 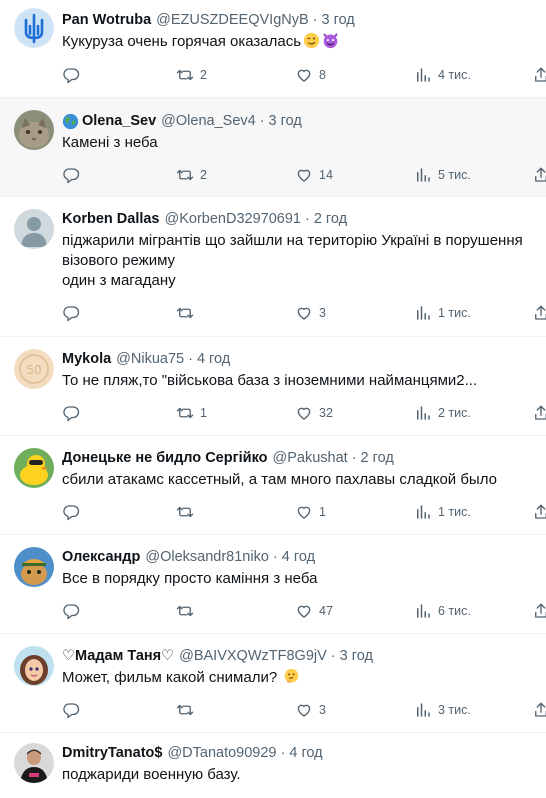 I want to click on like-count: 1, so click(x=322, y=512).